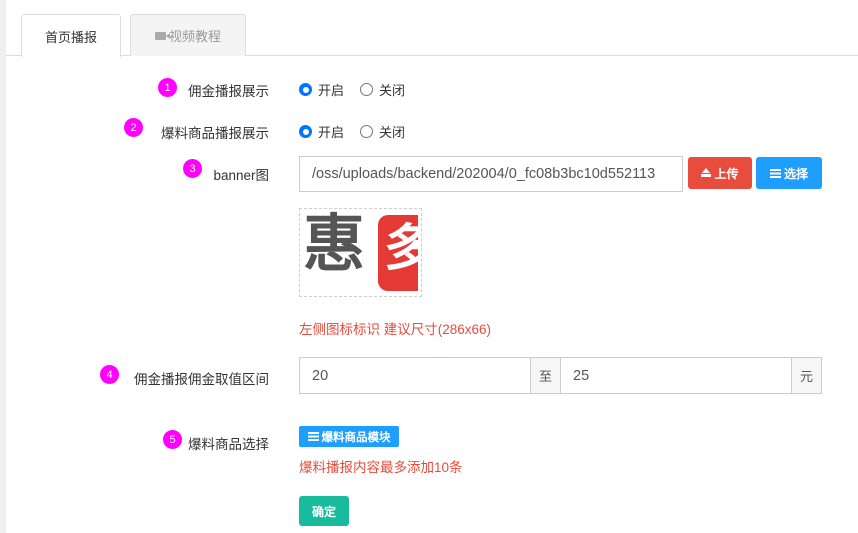 The width and height of the screenshot is (858, 533). What do you see at coordinates (331, 131) in the screenshot?
I see `product-broadcast-on-label: 开启` at bounding box center [331, 131].